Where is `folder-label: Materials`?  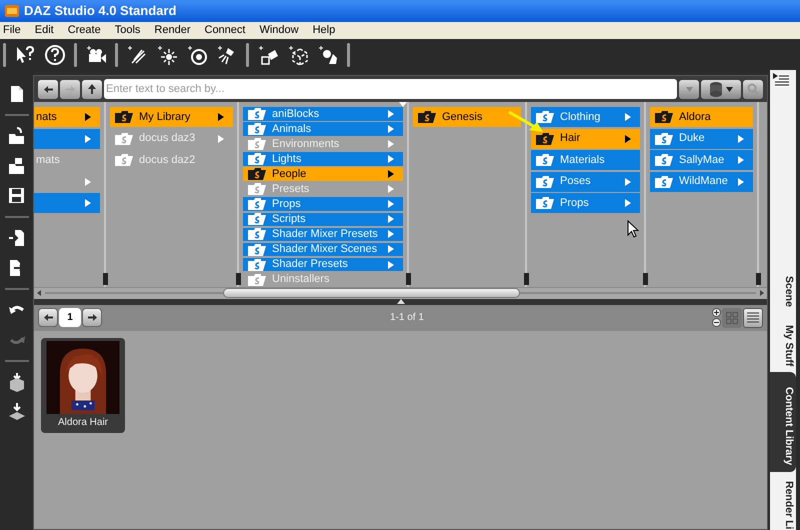 folder-label: Materials is located at coordinates (583, 160).